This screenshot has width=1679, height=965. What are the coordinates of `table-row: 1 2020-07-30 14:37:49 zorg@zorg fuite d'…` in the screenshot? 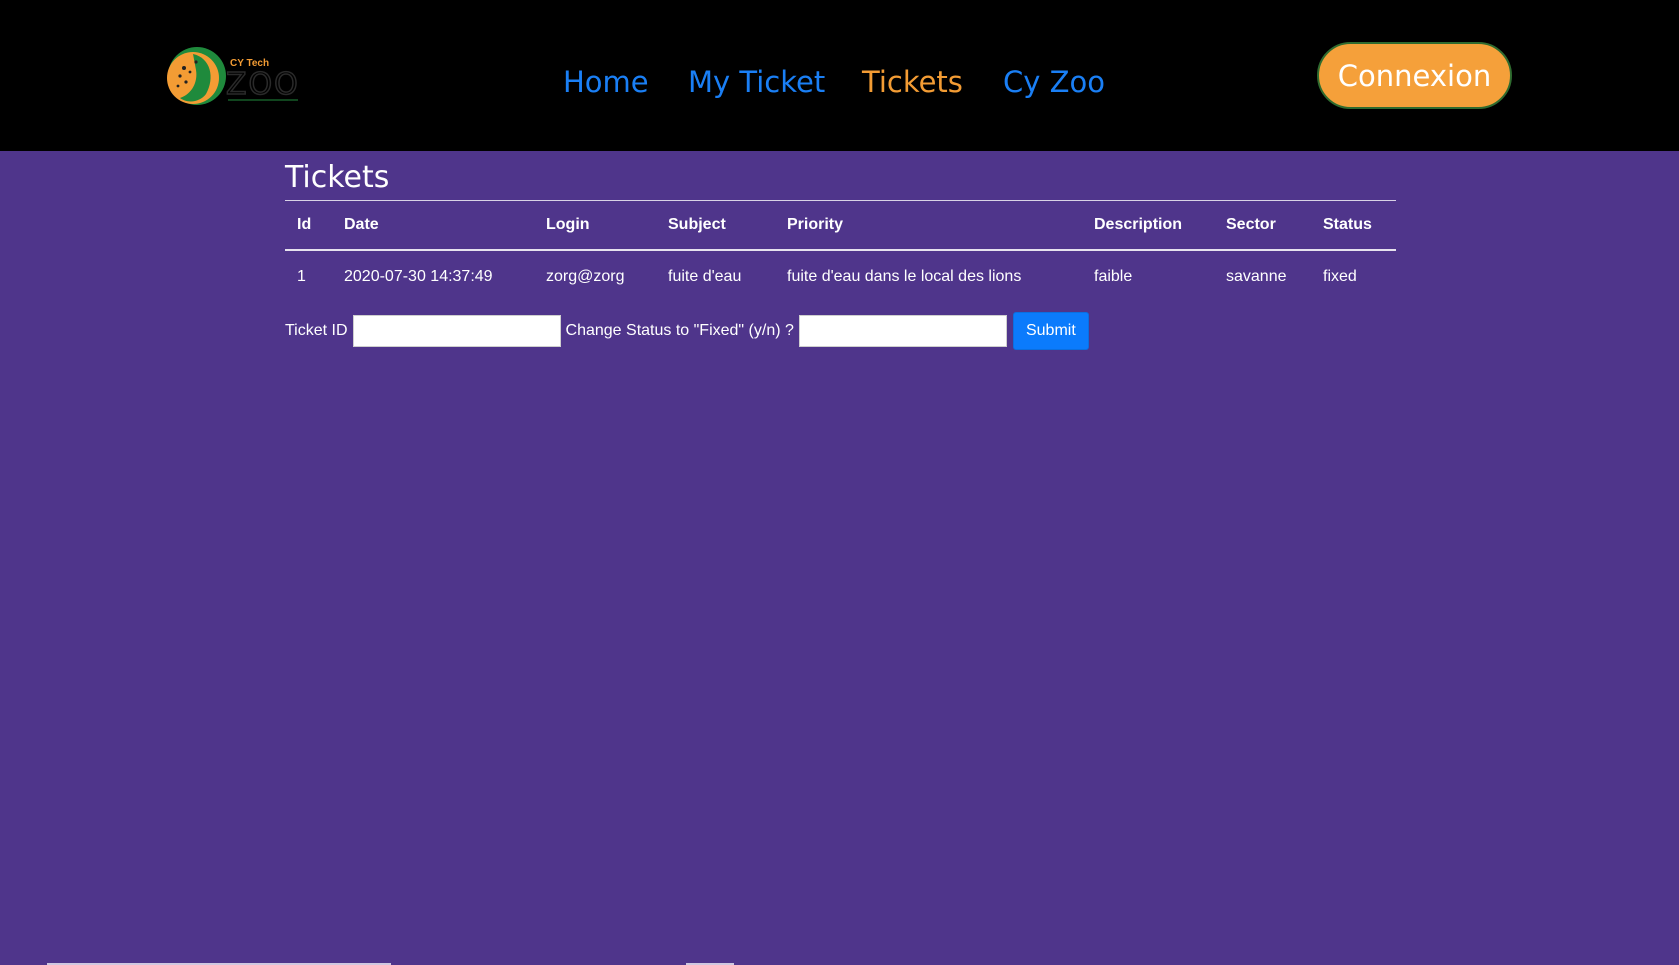 It's located at (840, 276).